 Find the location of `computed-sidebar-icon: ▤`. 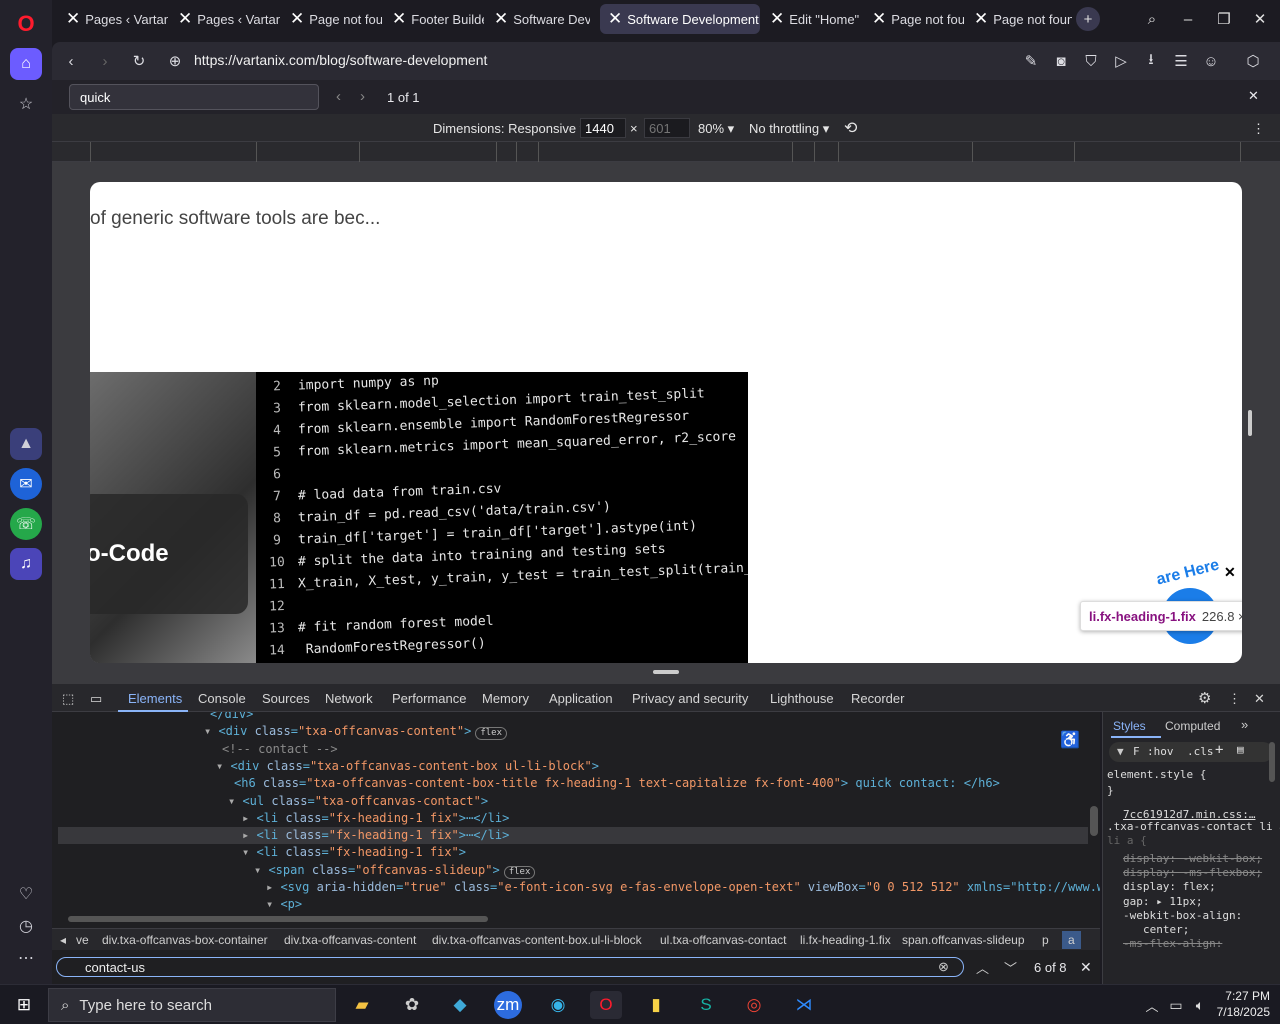

computed-sidebar-icon: ▤ is located at coordinates (1240, 749).